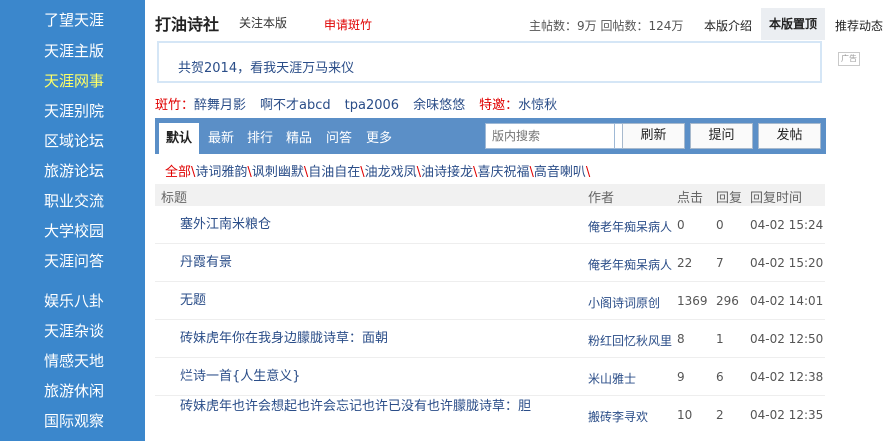 The image size is (888, 441). Describe the element at coordinates (490, 377) in the screenshot. I see `table-row: 烂诗一首{人生意义} 米山雅士 9 6 04-02 12:38` at that location.